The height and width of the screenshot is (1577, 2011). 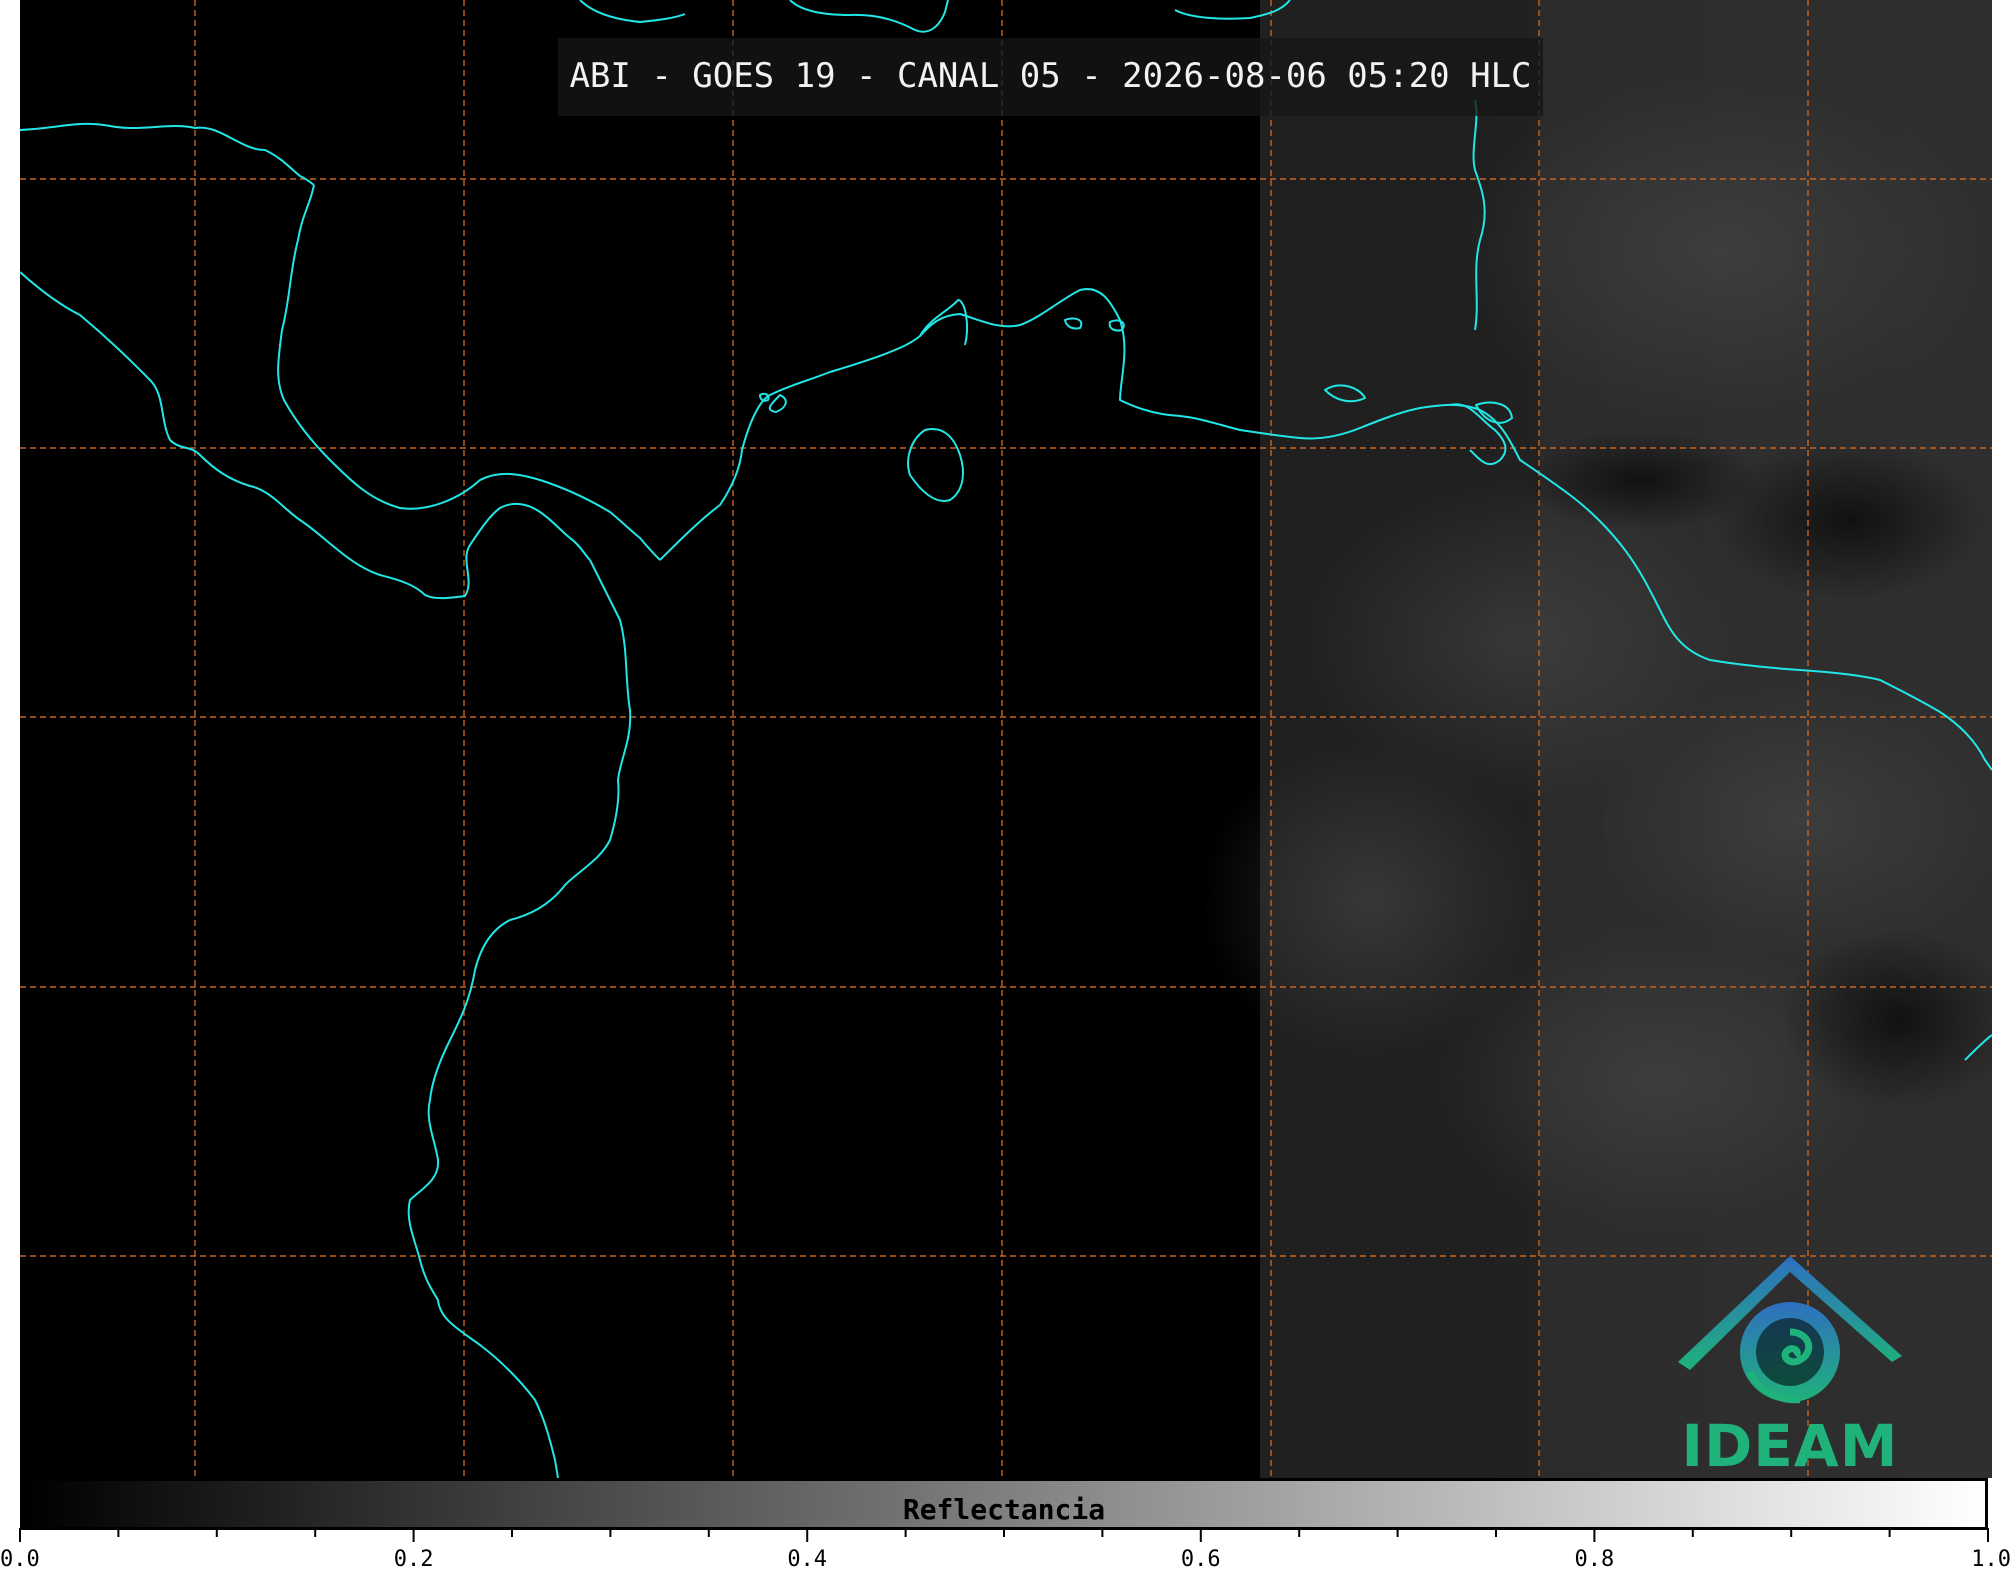 What do you see at coordinates (807, 1559) in the screenshot?
I see `colorbar-tick-label: 0.4` at bounding box center [807, 1559].